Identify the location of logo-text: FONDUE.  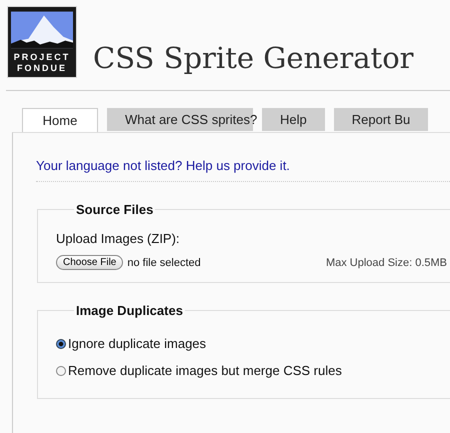
(42, 68).